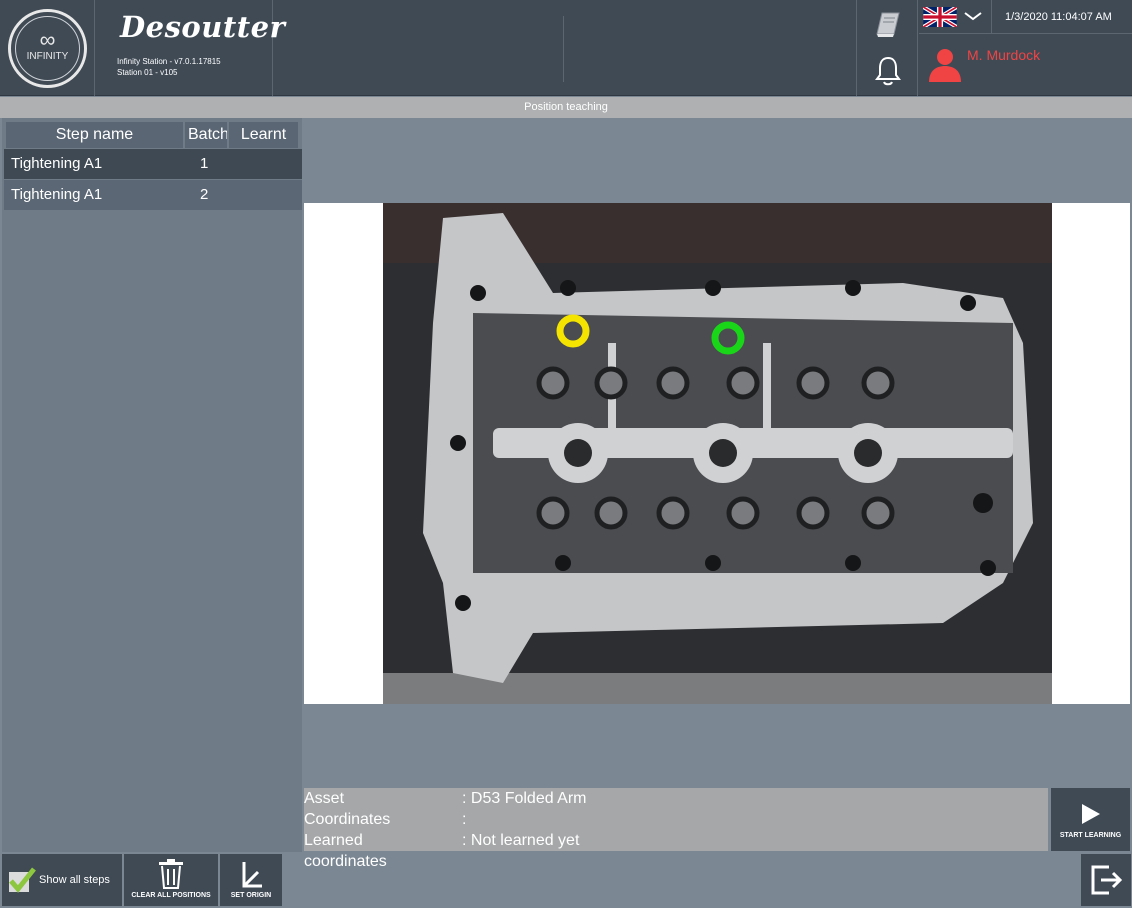 The width and height of the screenshot is (1132, 908). I want to click on book-icon, so click(888, 24).